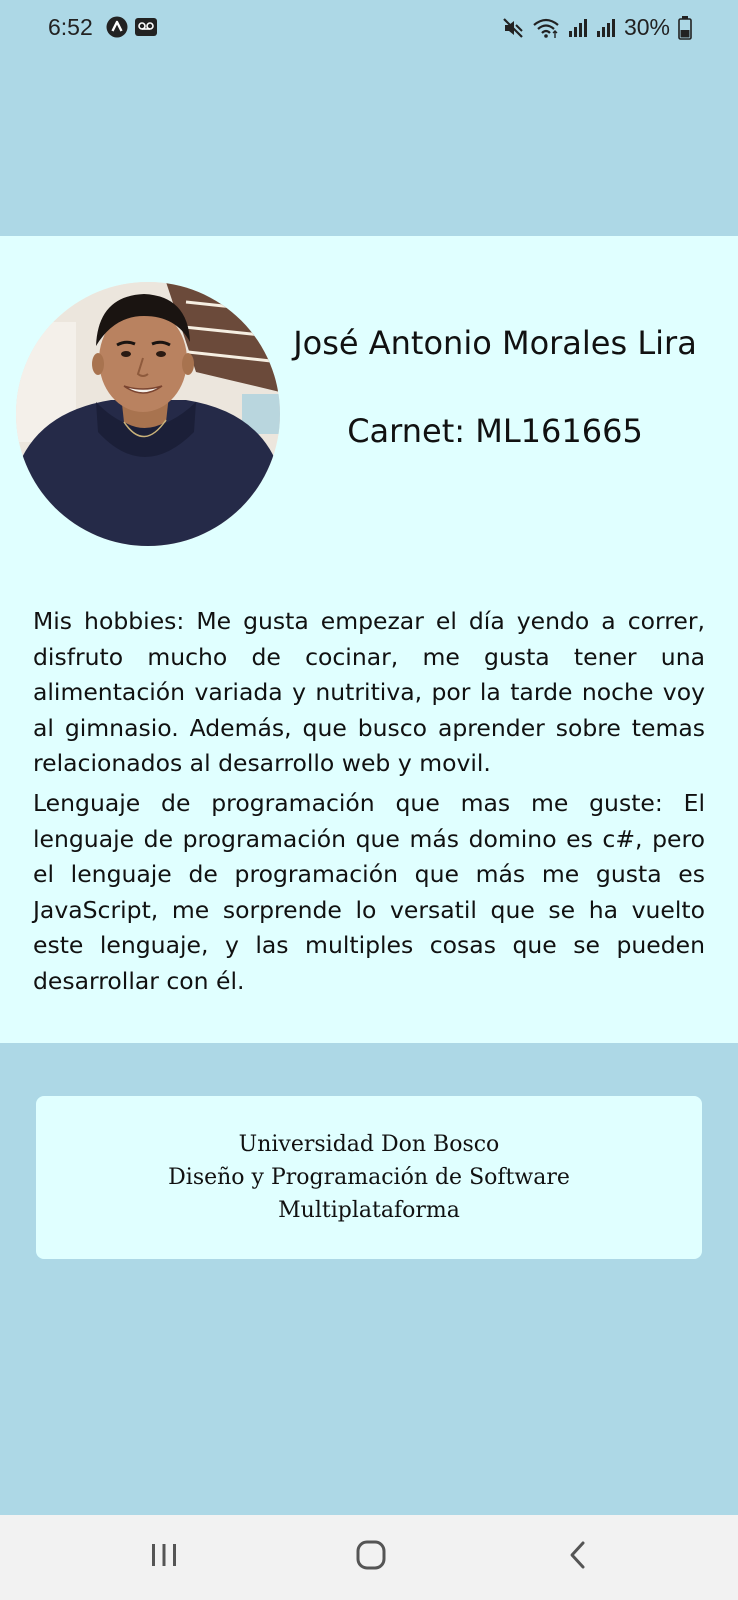 Image resolution: width=738 pixels, height=1600 pixels. Describe the element at coordinates (369, 29) in the screenshot. I see `status-bar: 6:52 30%` at that location.